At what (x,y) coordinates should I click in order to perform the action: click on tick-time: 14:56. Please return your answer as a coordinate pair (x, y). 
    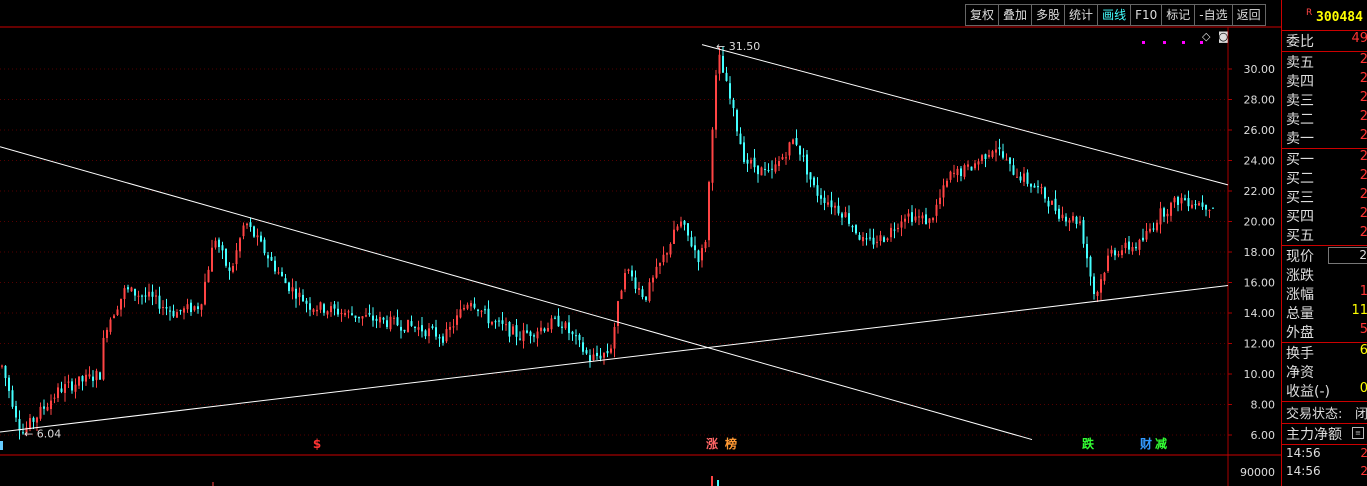
    Looking at the image, I should click on (1303, 453).